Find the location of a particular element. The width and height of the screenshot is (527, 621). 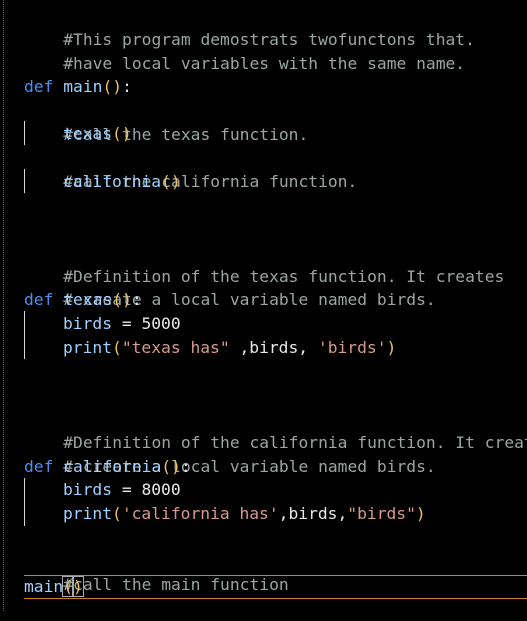

gutter-margin-line is located at coordinates (3, 305).